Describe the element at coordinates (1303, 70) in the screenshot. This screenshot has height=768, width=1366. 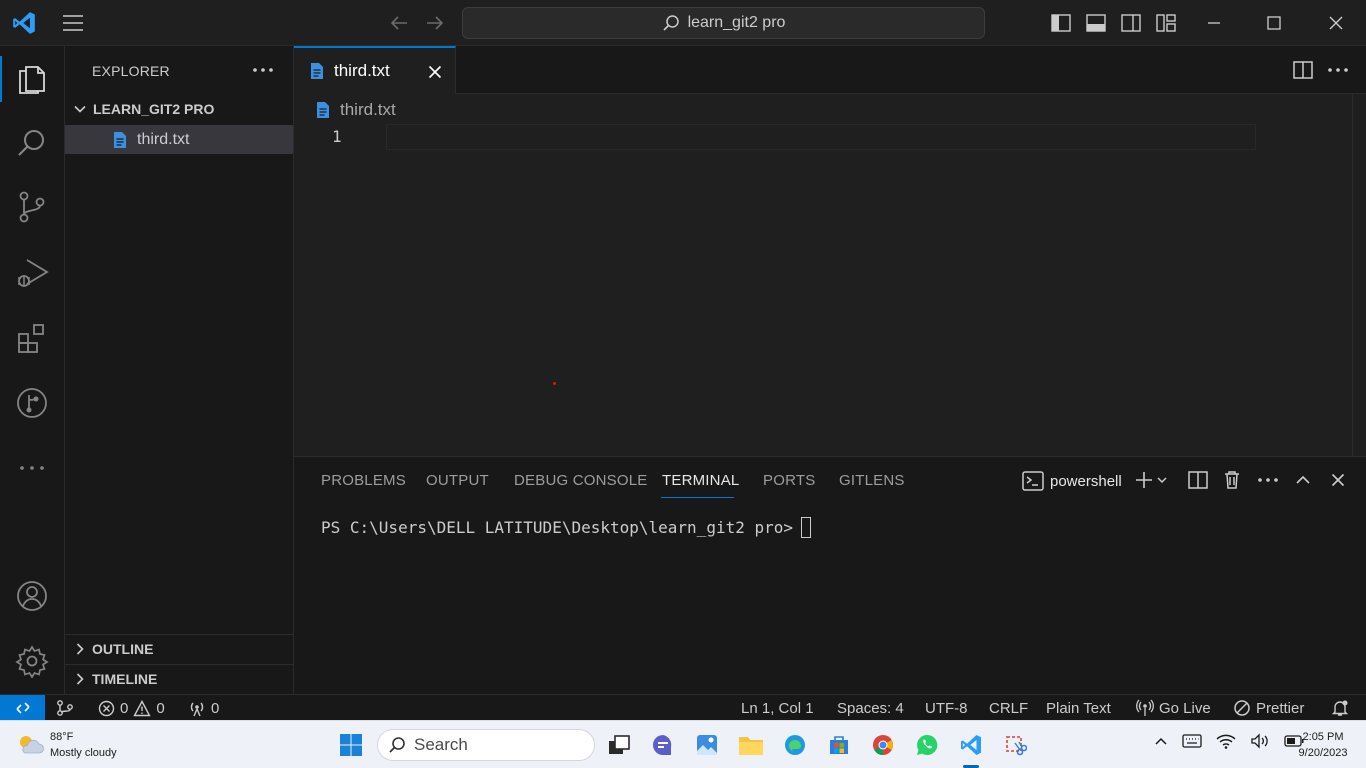
I see `split-editor-icon` at that location.